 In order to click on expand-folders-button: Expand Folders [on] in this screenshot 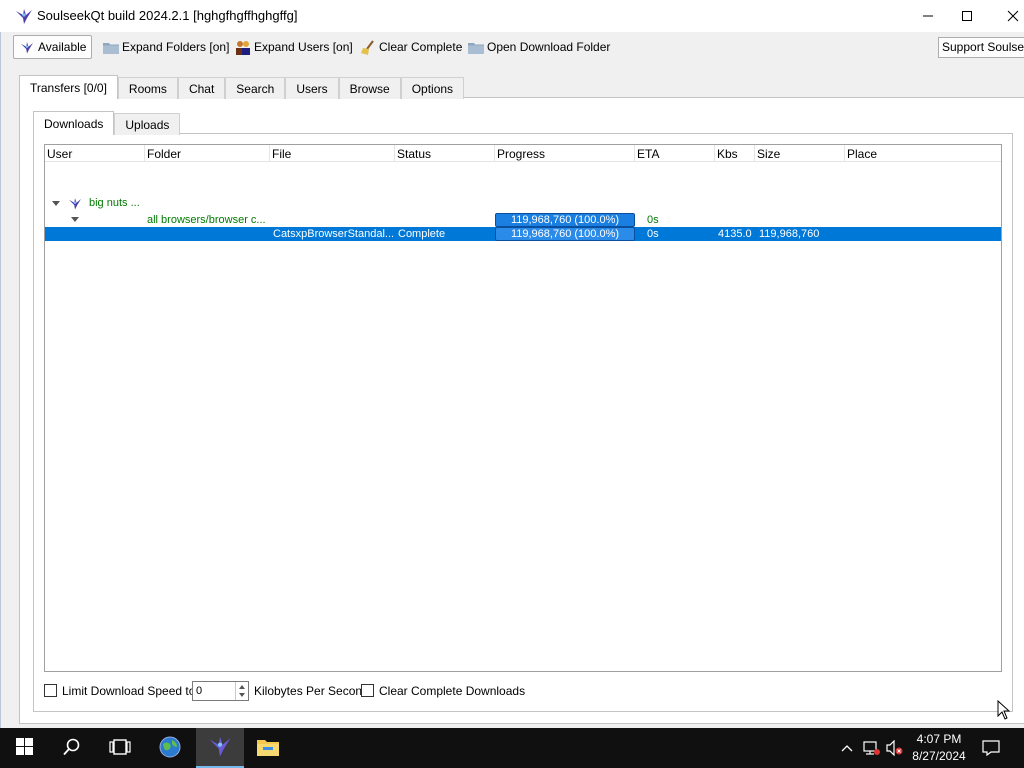, I will do `click(165, 47)`.